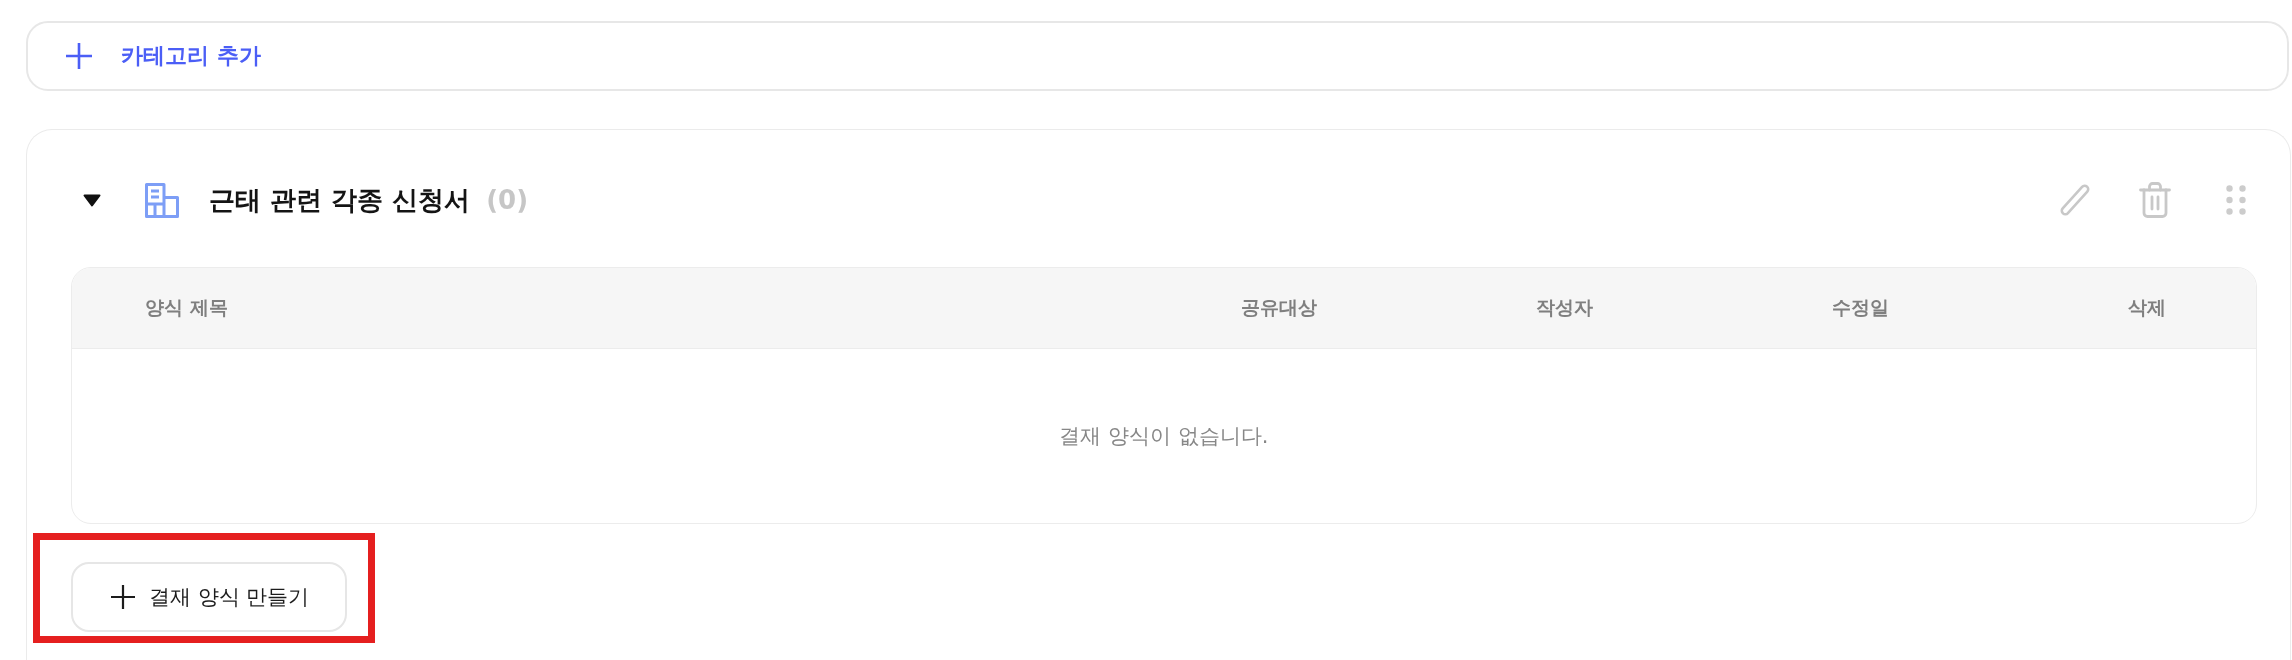 This screenshot has height=660, width=2292. Describe the element at coordinates (340, 200) in the screenshot. I see `category-title: 근태 관련 각종 신청서` at that location.